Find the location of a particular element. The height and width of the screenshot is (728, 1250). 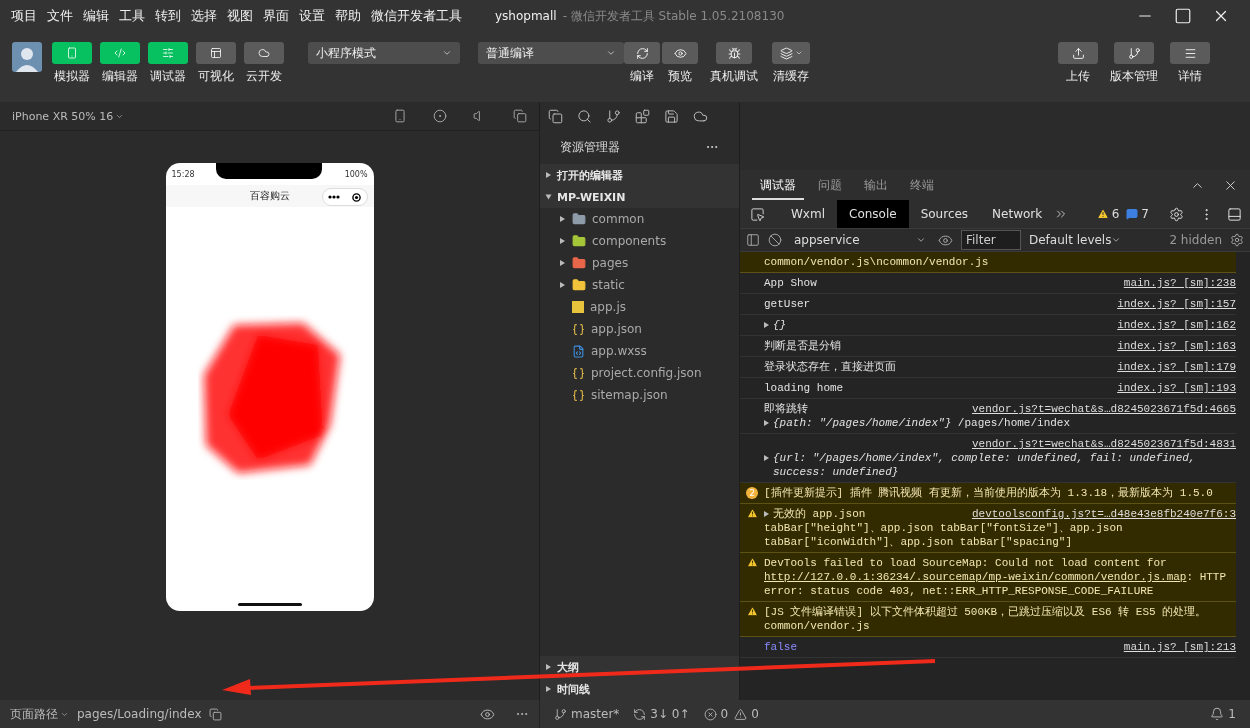

folder-item: pages is located at coordinates (610, 263).